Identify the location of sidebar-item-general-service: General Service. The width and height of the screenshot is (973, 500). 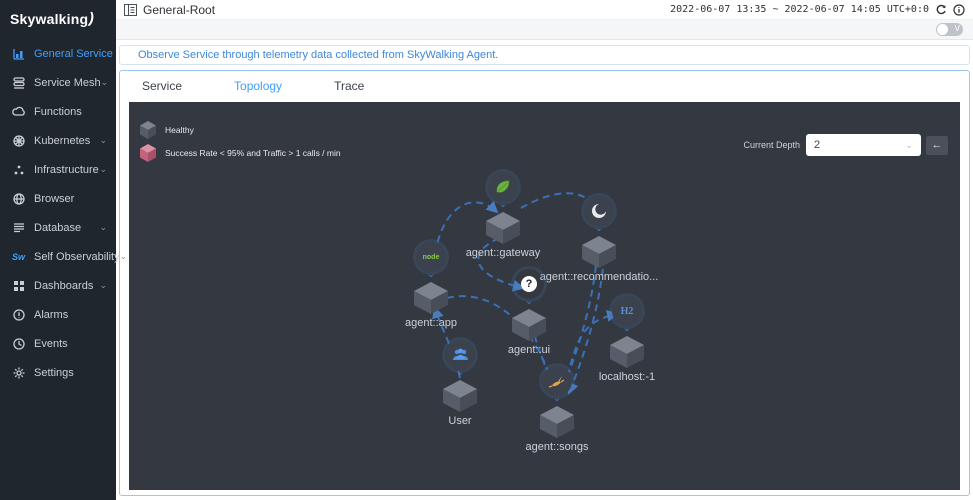
(58, 53).